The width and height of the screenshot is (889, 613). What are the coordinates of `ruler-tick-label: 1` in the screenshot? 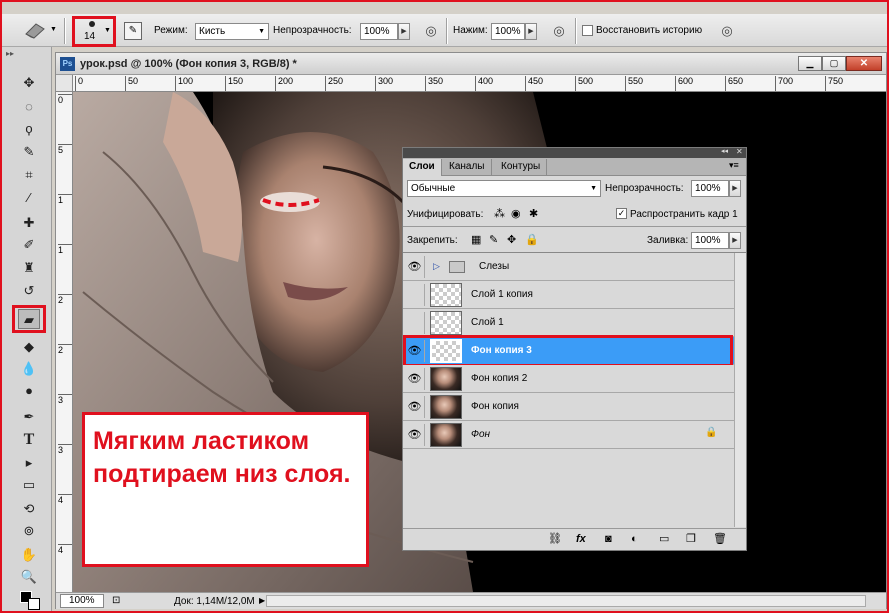 It's located at (65, 199).